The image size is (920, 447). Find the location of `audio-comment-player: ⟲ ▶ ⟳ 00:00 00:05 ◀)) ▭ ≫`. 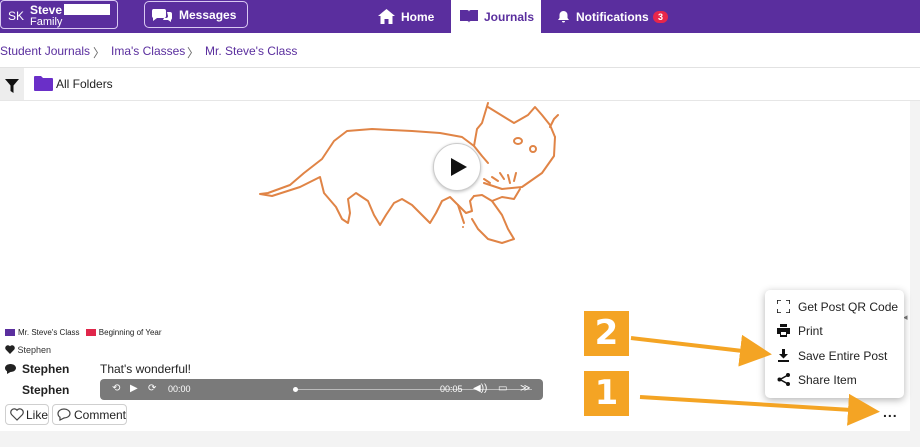

audio-comment-player: ⟲ ▶ ⟳ 00:00 00:05 ◀)) ▭ ≫ is located at coordinates (321, 389).